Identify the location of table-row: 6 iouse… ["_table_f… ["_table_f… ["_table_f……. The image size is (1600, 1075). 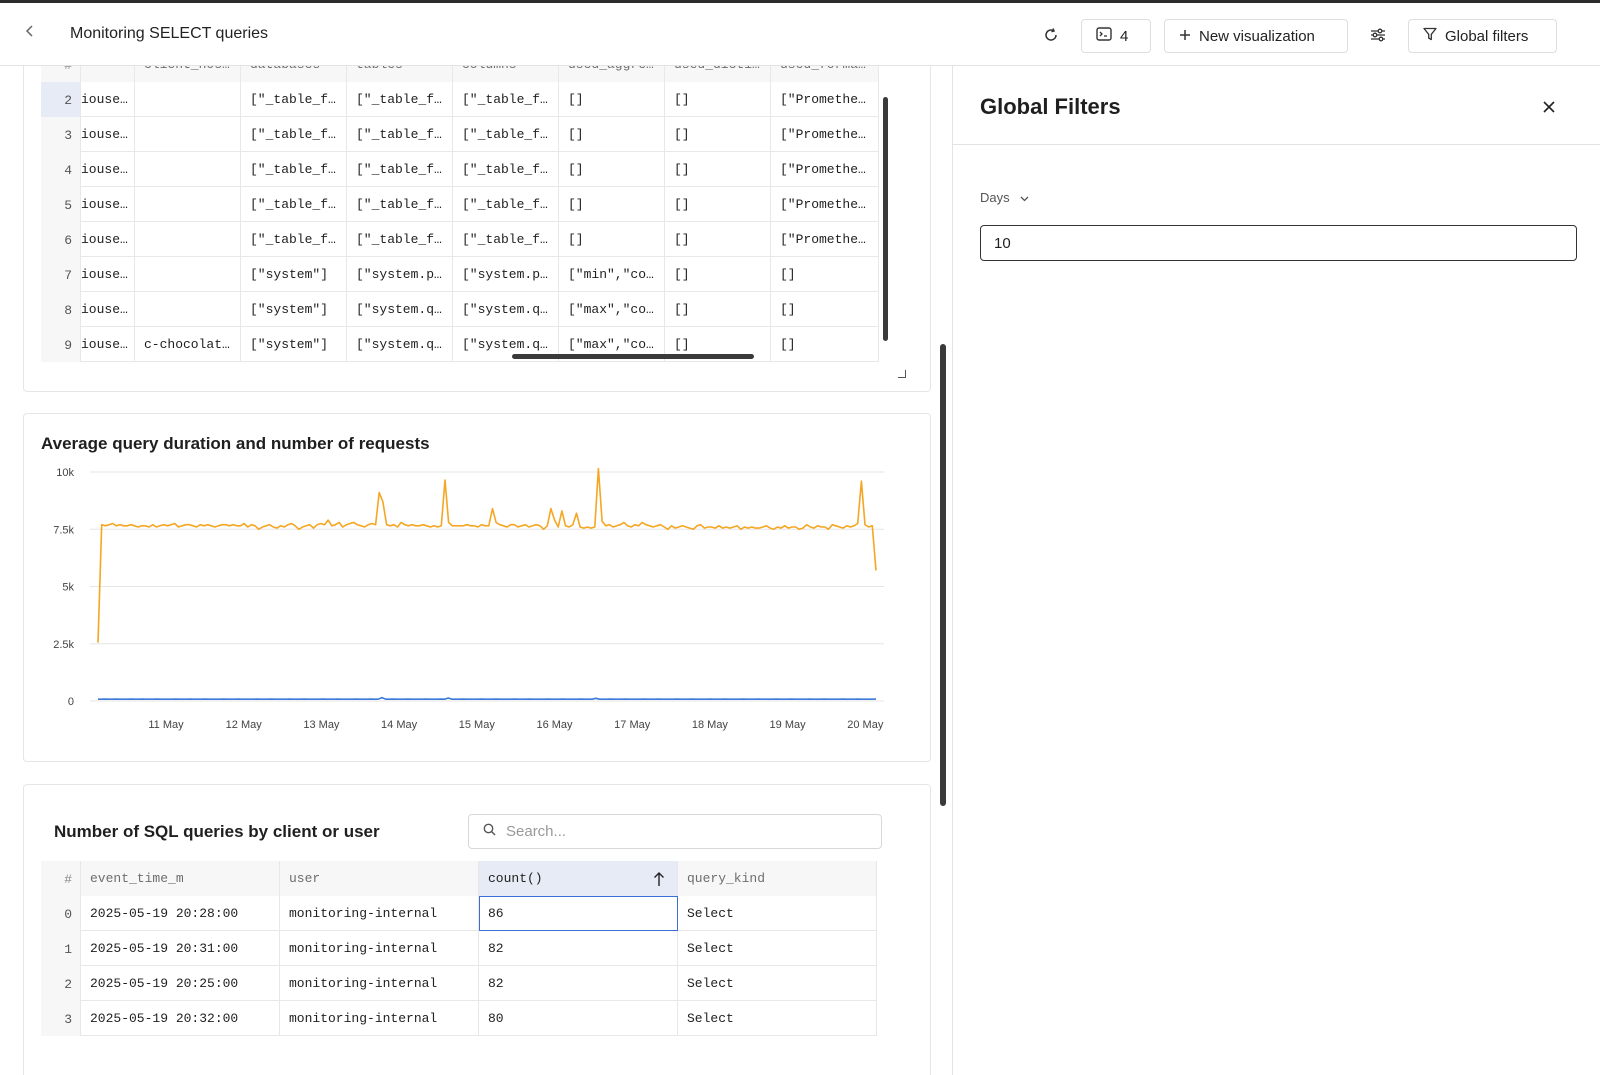
(460, 239).